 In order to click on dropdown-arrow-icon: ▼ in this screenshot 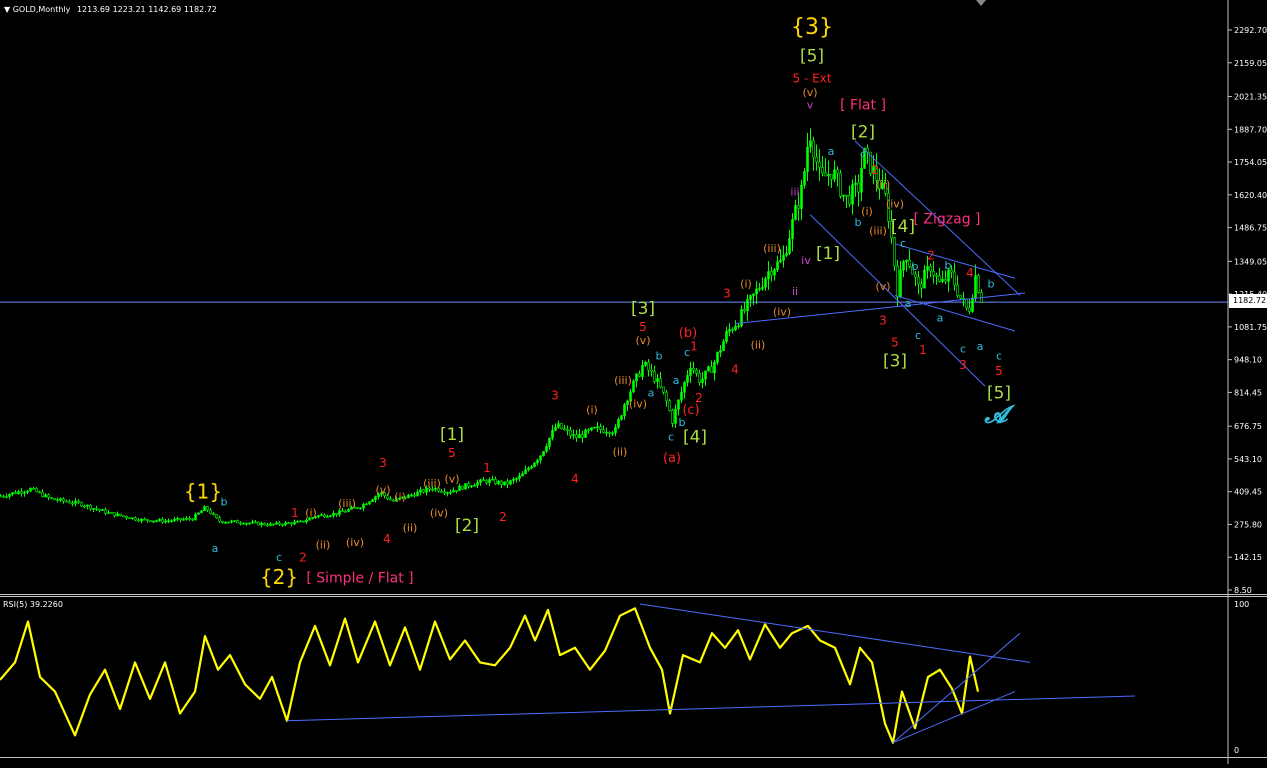, I will do `click(7, 9)`.